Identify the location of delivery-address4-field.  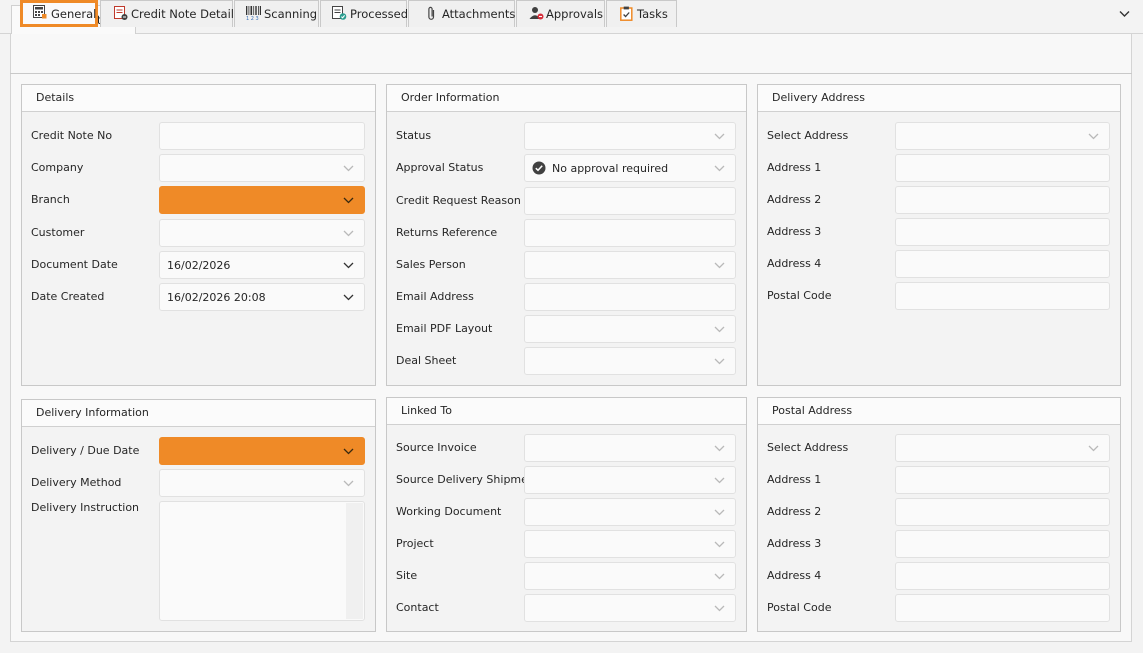
(1002, 264).